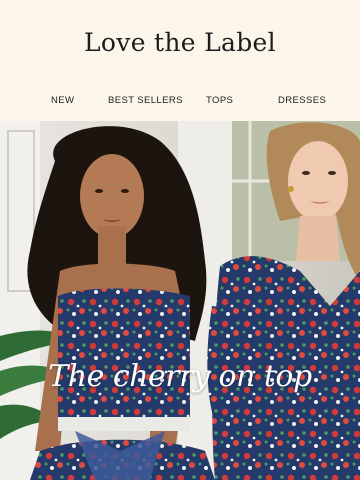 The image size is (360, 480). Describe the element at coordinates (302, 100) in the screenshot. I see `nav-item-dresses: DRESSES` at that location.